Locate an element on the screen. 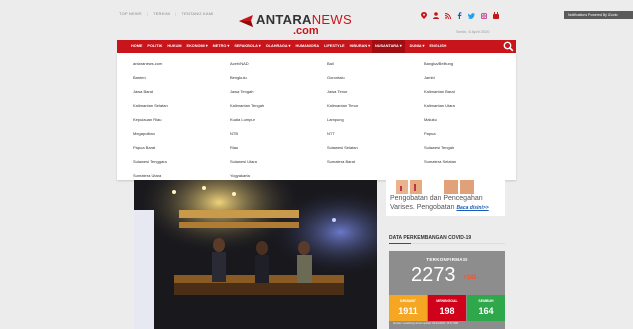 The width and height of the screenshot is (633, 329). treated-count: 1911 is located at coordinates (408, 311).